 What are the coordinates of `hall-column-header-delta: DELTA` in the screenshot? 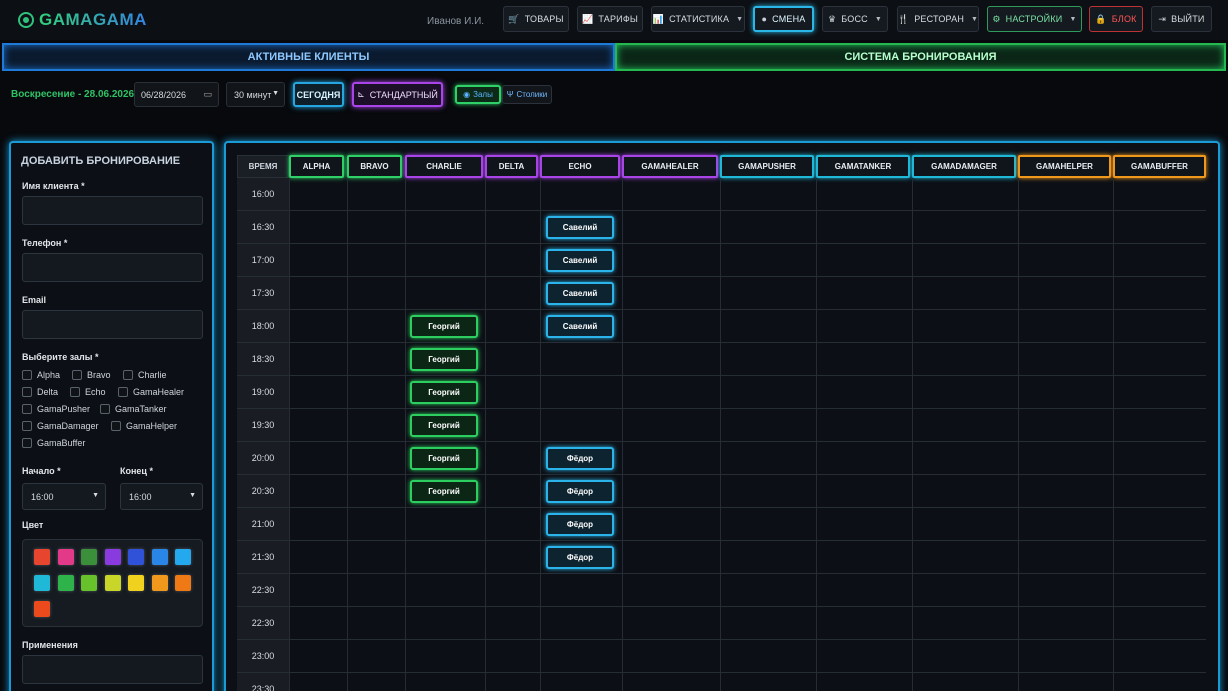 It's located at (511, 166).